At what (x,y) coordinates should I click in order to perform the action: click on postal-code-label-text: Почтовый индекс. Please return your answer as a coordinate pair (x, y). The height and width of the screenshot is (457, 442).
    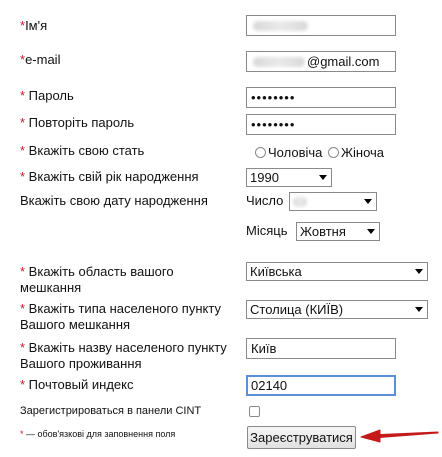
    Looking at the image, I should click on (79, 384).